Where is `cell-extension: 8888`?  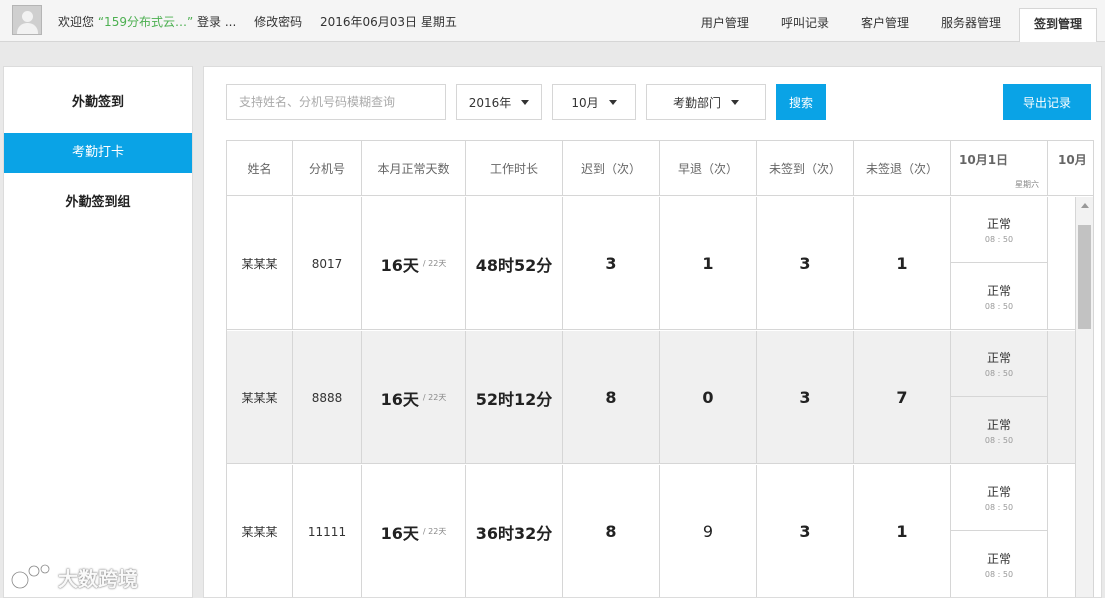
cell-extension: 8888 is located at coordinates (327, 397).